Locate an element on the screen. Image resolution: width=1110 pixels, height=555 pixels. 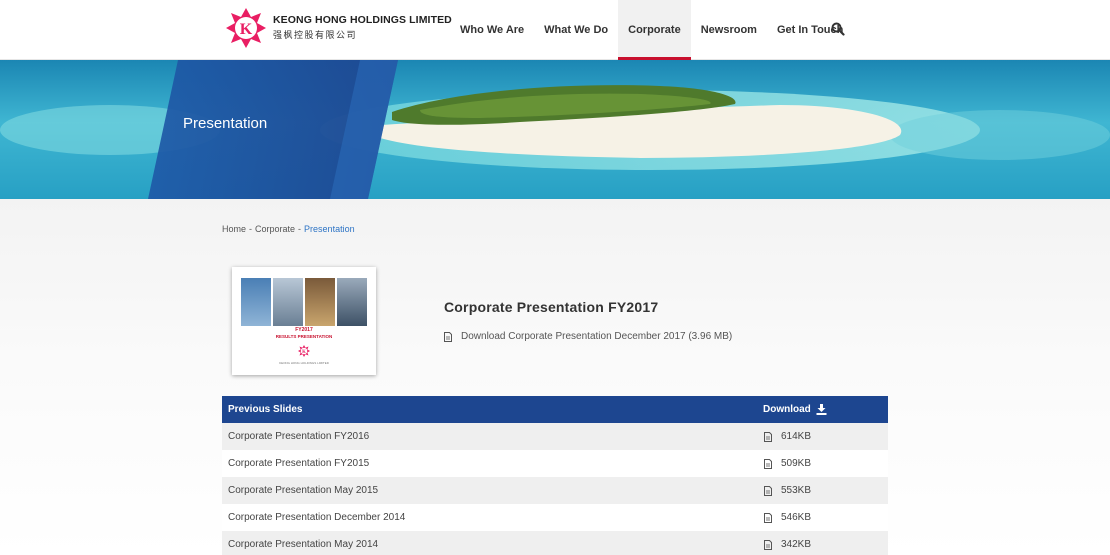
slide-download-link: 553KB is located at coordinates (786, 490).